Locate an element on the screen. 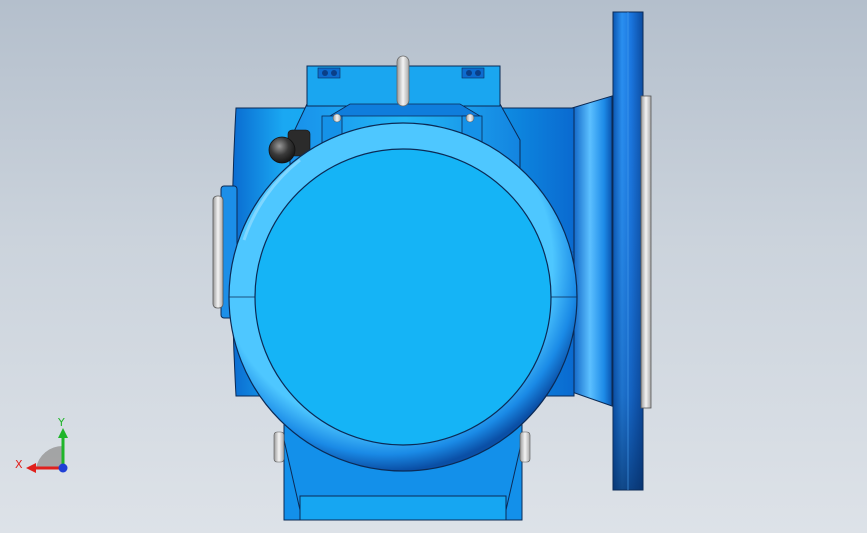  indicator-pin is located at coordinates (403, 81).